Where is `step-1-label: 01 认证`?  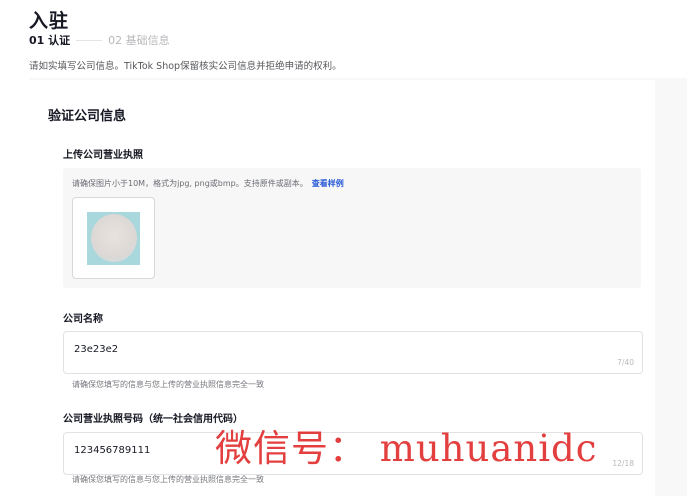
step-1-label: 01 认证 is located at coordinates (50, 40).